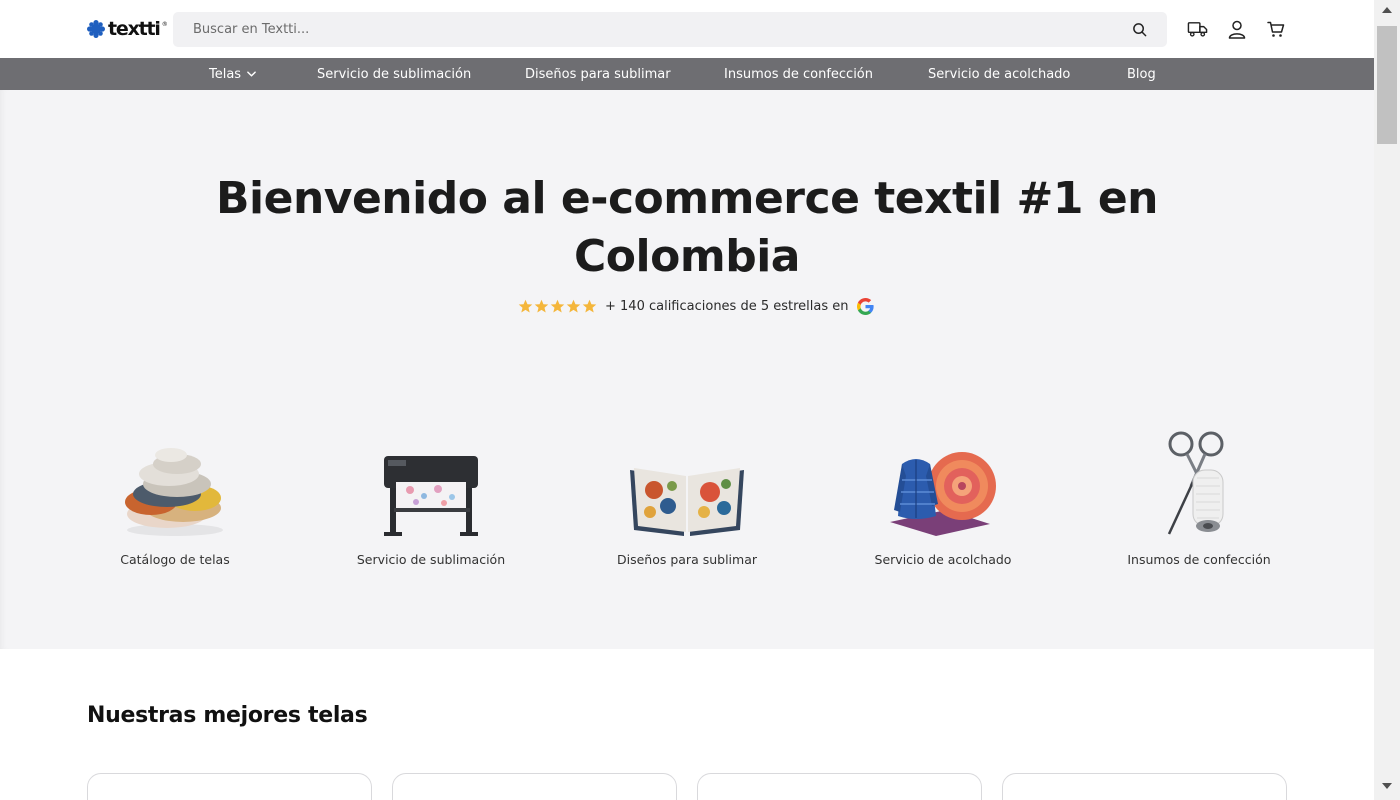 Image resolution: width=1400 pixels, height=800 pixels. I want to click on search-button, so click(1139, 30).